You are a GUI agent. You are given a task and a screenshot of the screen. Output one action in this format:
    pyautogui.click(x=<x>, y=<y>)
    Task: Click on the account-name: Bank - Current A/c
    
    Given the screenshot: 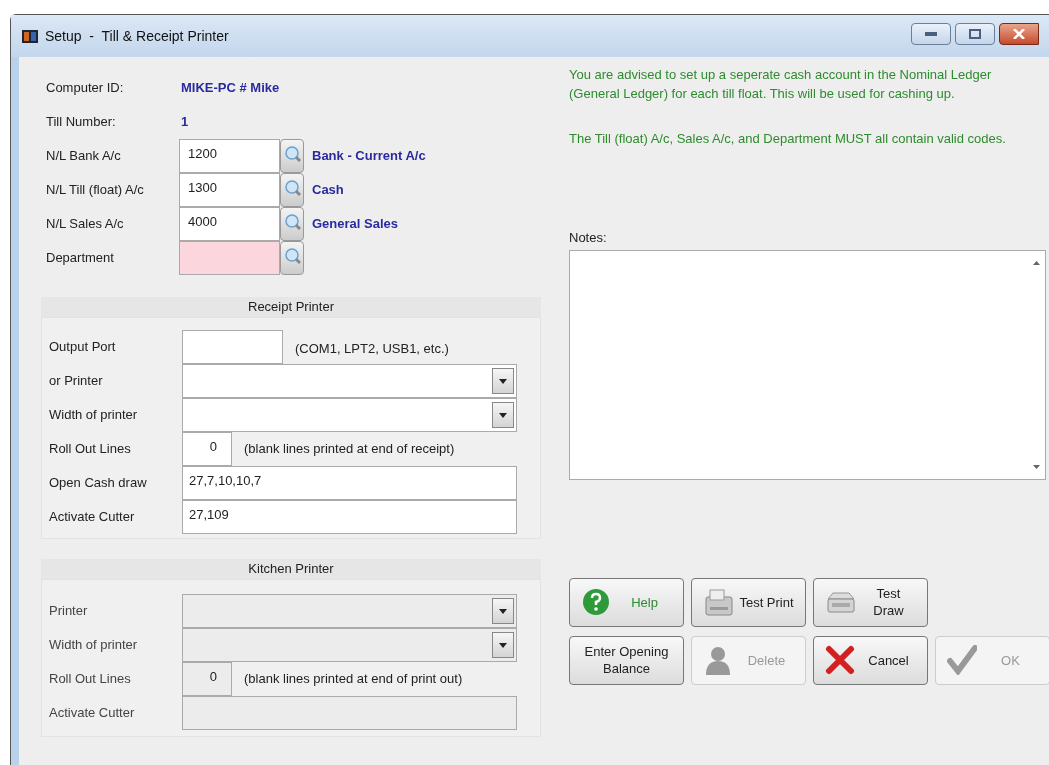 What is the action you would take?
    pyautogui.click(x=369, y=156)
    